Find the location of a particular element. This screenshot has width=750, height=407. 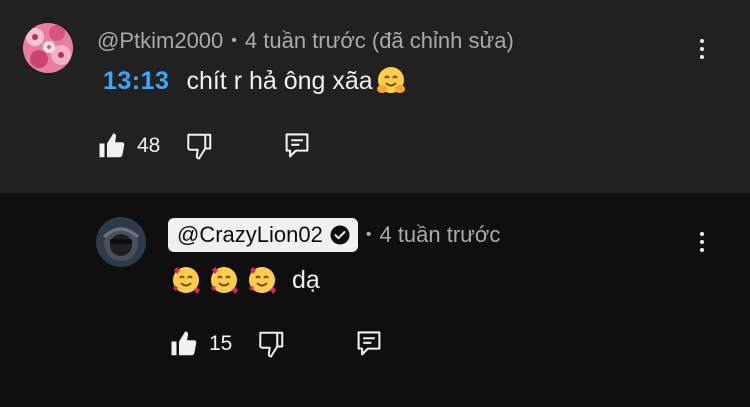

comment-time: 4 tuần trước is located at coordinates (439, 235).